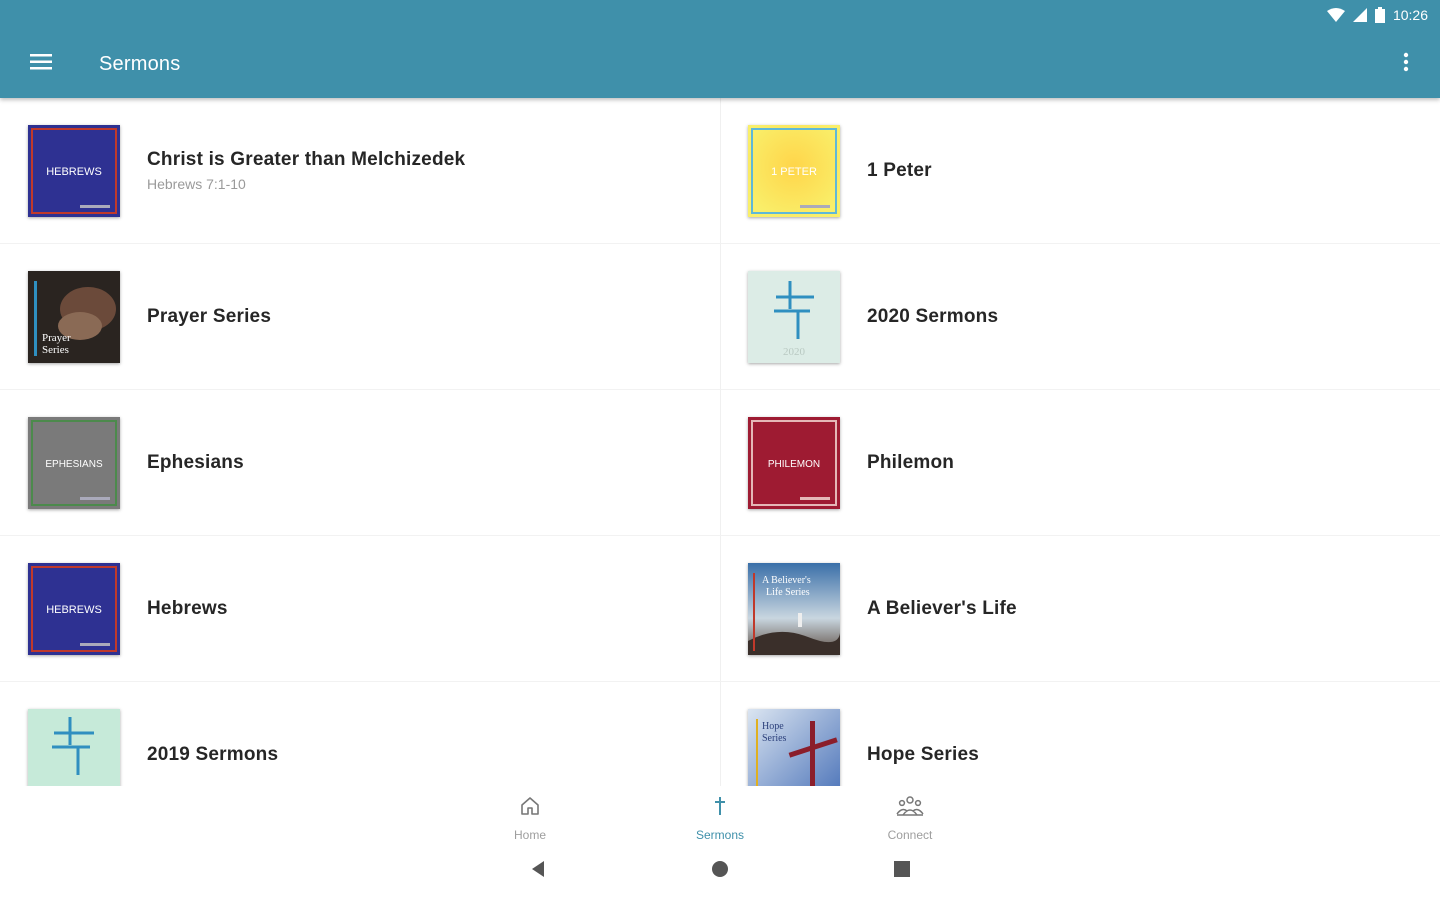  I want to click on home-circle-icon, so click(720, 871).